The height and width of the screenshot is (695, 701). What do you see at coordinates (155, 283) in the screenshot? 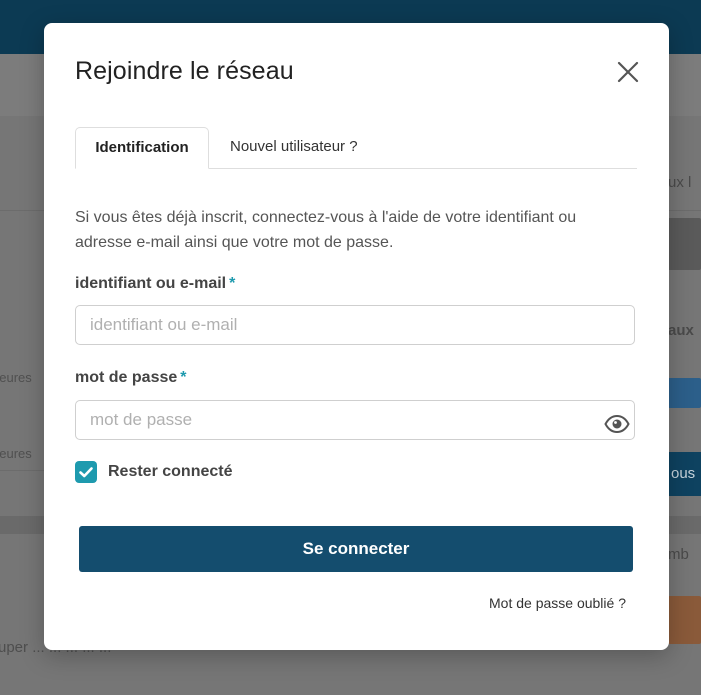
I see `identifier-label: identifiant ou e-mail *` at bounding box center [155, 283].